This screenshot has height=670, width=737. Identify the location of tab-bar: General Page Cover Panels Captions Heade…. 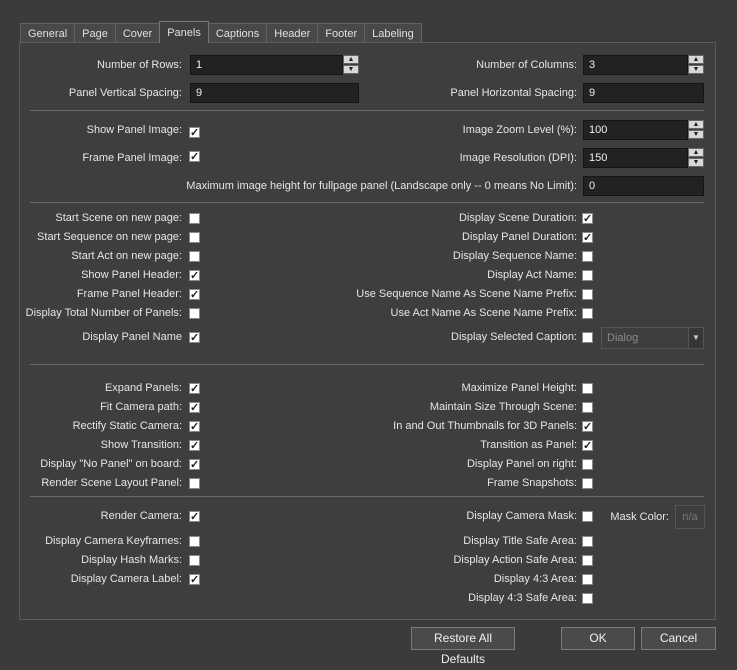
(221, 32).